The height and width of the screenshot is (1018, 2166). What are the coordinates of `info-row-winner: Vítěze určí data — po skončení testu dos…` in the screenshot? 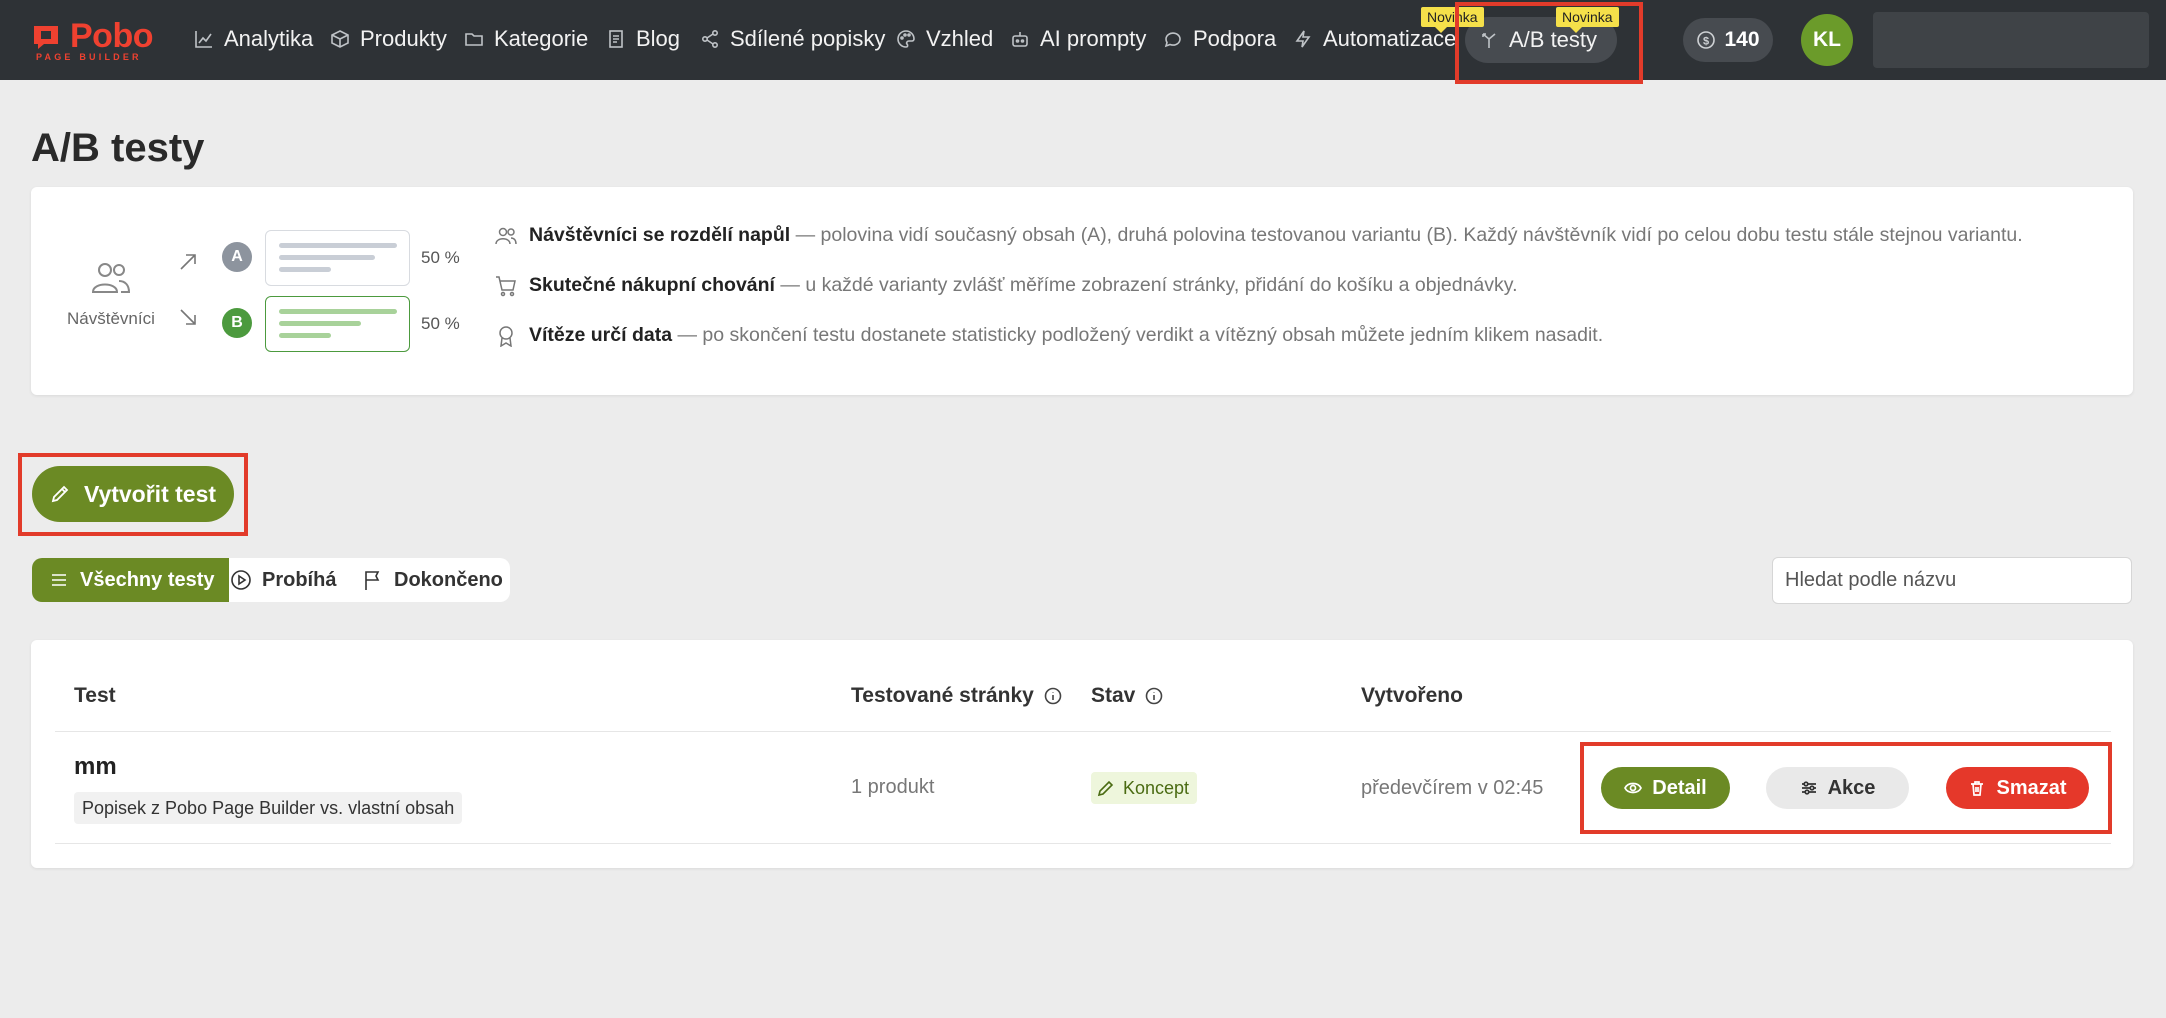 It's located at (1049, 335).